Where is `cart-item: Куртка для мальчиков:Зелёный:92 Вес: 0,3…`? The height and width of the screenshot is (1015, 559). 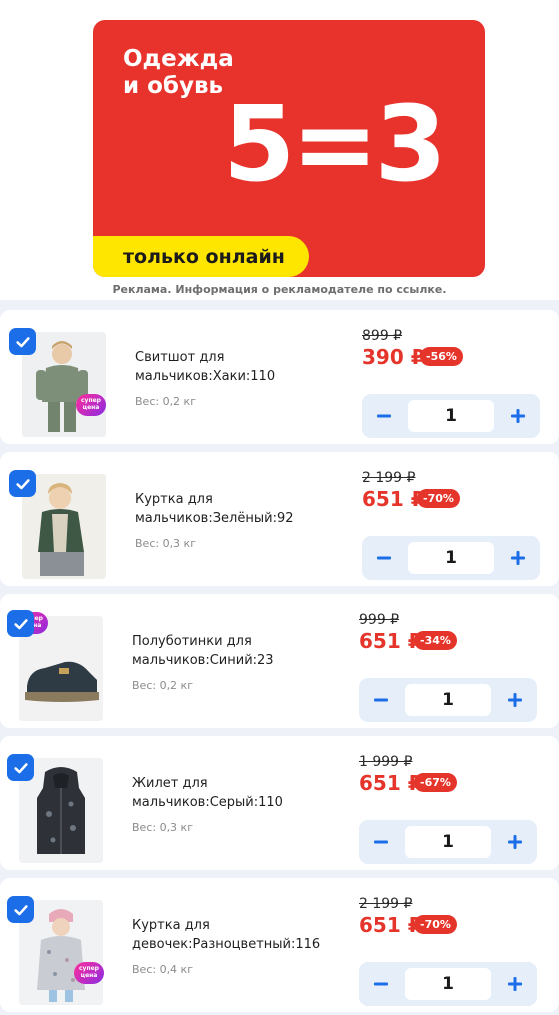 cart-item: Куртка для мальчиков:Зелёный:92 Вес: 0,3… is located at coordinates (279, 519).